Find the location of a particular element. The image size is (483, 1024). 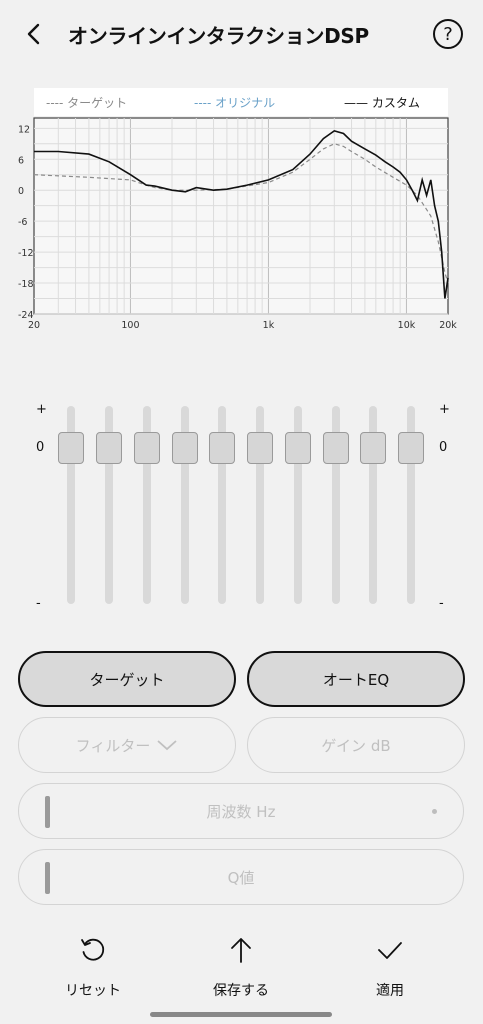

apply-button: 適用 is located at coordinates (390, 965).